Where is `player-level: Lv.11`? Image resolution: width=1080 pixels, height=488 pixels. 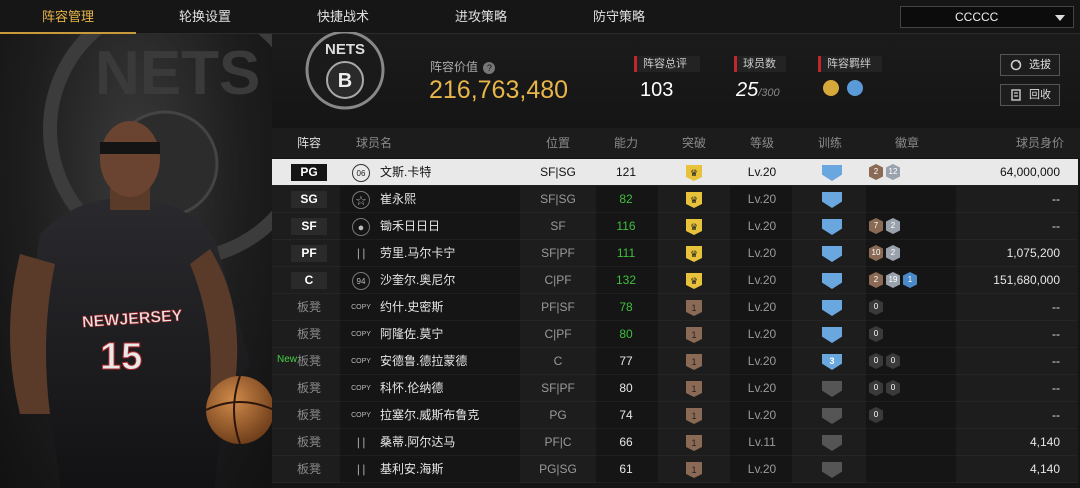
player-level: Lv.11 is located at coordinates (762, 442).